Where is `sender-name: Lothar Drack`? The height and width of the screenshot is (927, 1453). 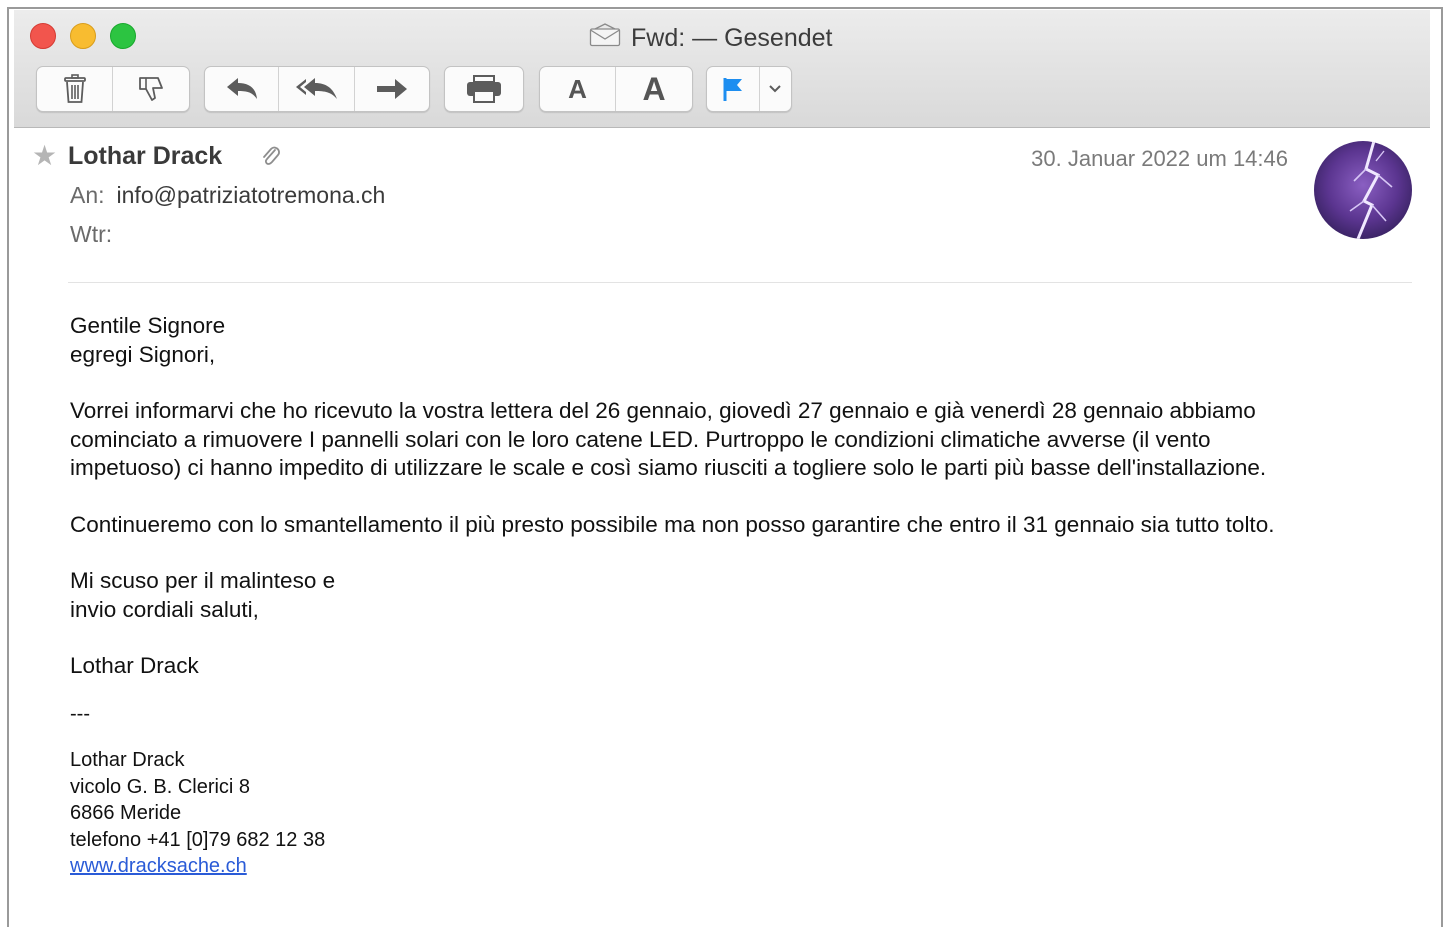 sender-name: Lothar Drack is located at coordinates (145, 156).